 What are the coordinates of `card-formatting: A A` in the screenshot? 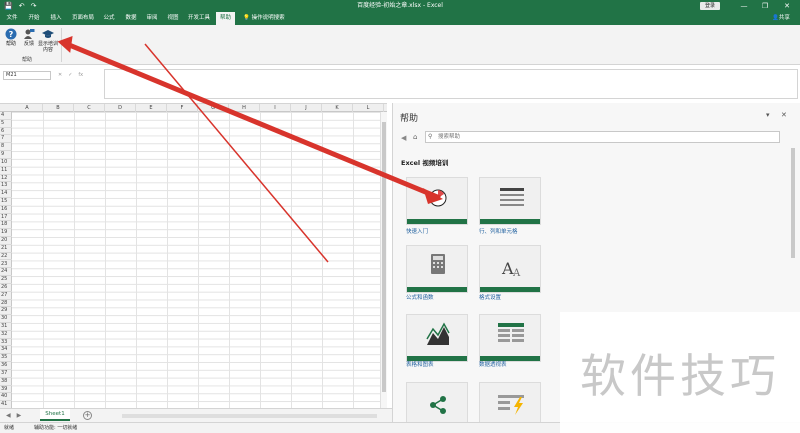 It's located at (510, 269).